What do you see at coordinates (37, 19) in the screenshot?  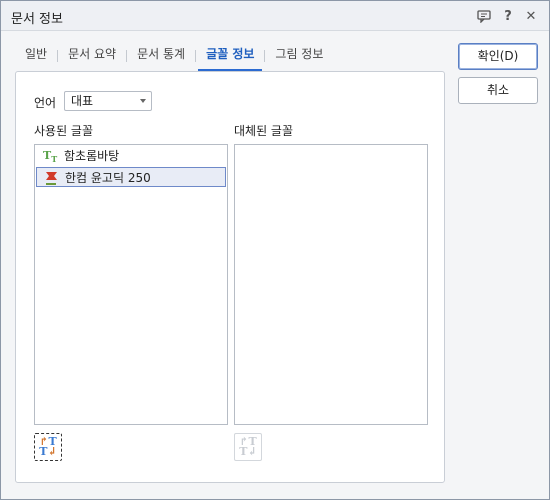 I see `dialog-title: 문서 정보` at bounding box center [37, 19].